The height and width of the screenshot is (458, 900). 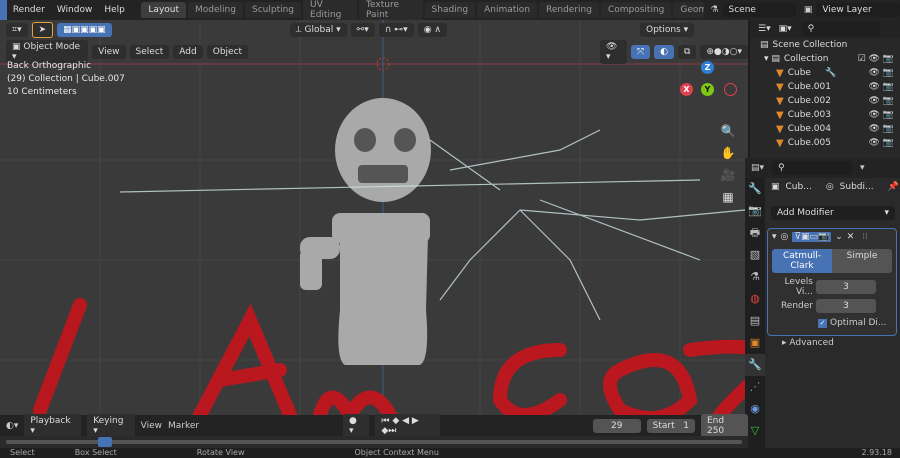 I want to click on output-tab-icon: 🖶, so click(x=755, y=233).